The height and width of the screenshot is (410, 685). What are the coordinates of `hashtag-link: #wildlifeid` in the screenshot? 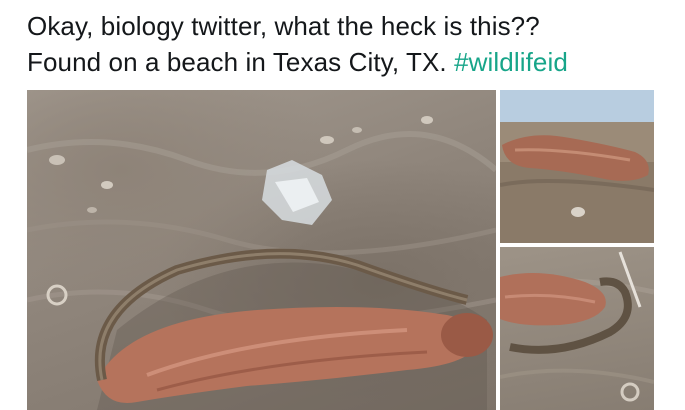 It's located at (511, 62).